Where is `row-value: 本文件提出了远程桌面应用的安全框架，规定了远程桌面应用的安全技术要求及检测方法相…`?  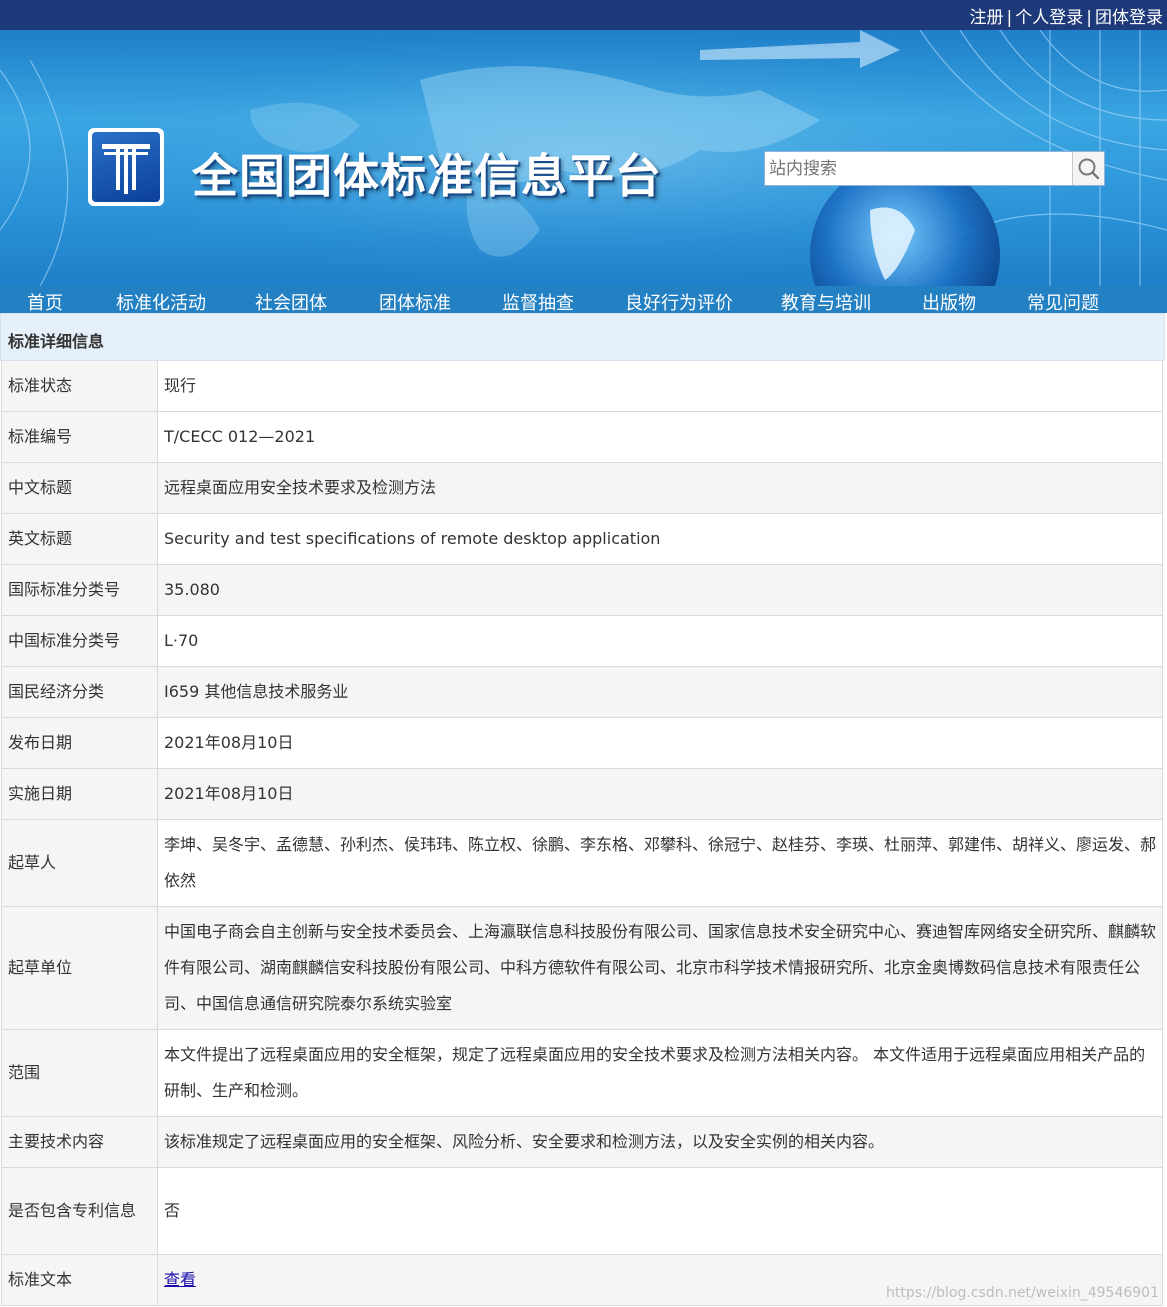 row-value: 本文件提出了远程桌面应用的安全框架，规定了远程桌面应用的安全技术要求及检测方法相… is located at coordinates (660, 1073).